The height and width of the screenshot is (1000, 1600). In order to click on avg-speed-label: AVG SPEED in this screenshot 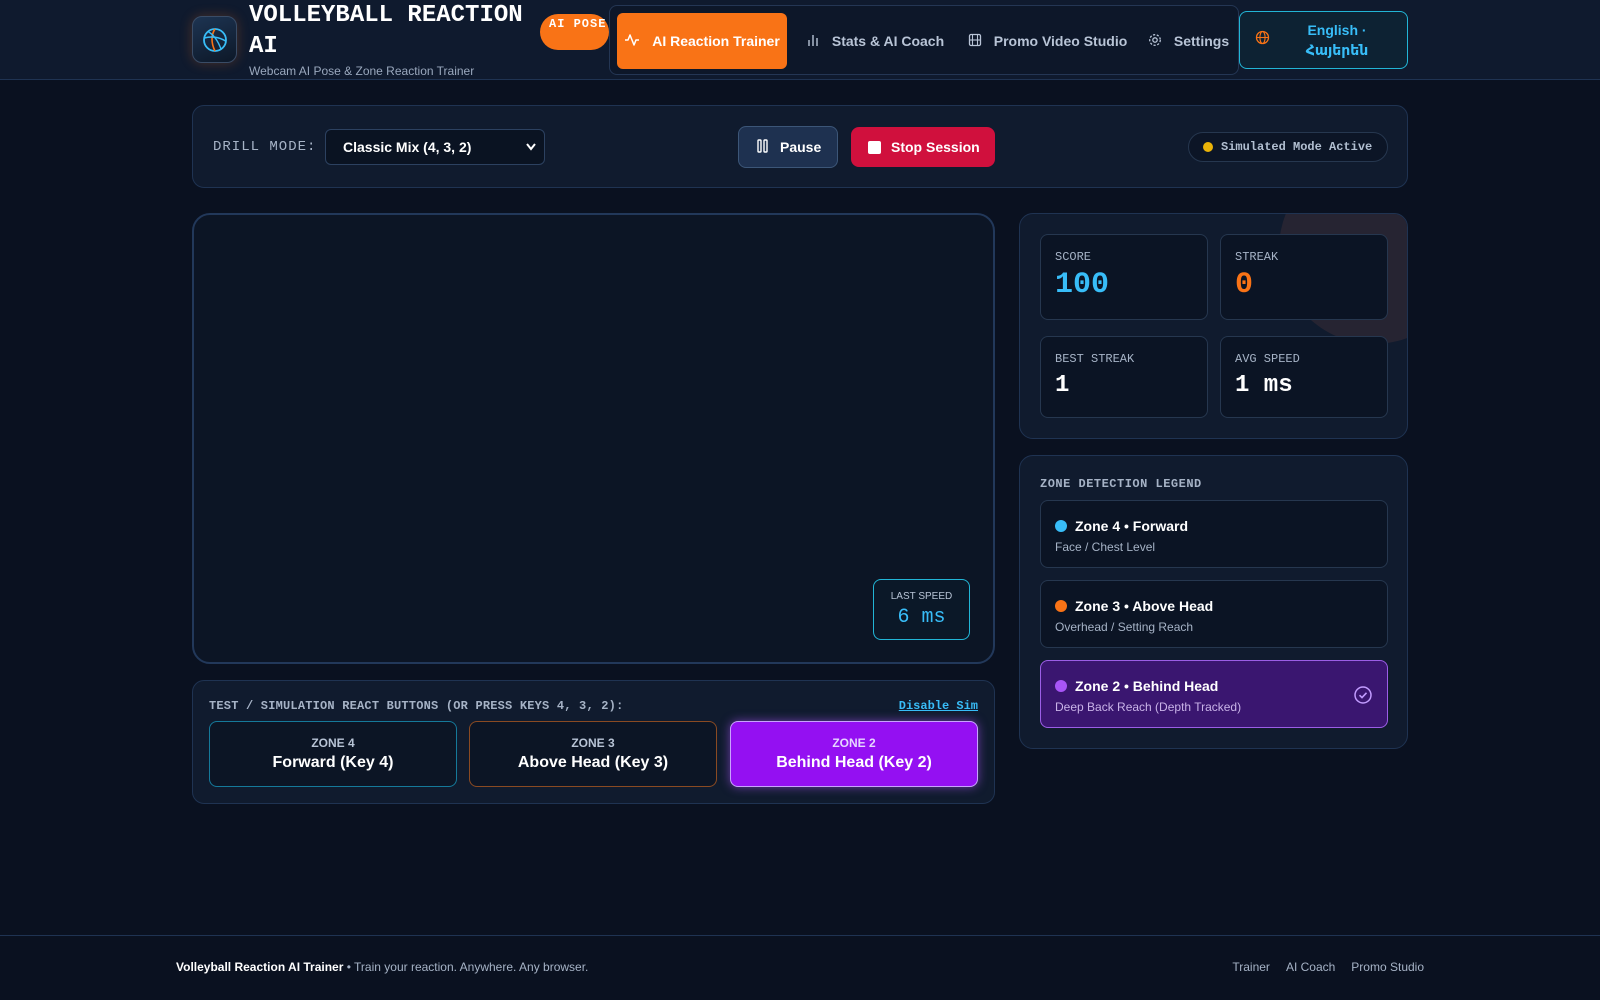, I will do `click(1267, 359)`.